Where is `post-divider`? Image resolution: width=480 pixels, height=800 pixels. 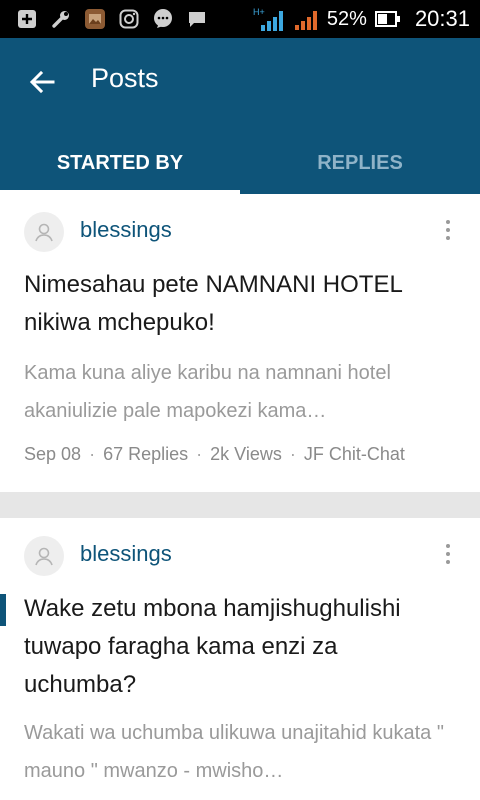
post-divider is located at coordinates (240, 505).